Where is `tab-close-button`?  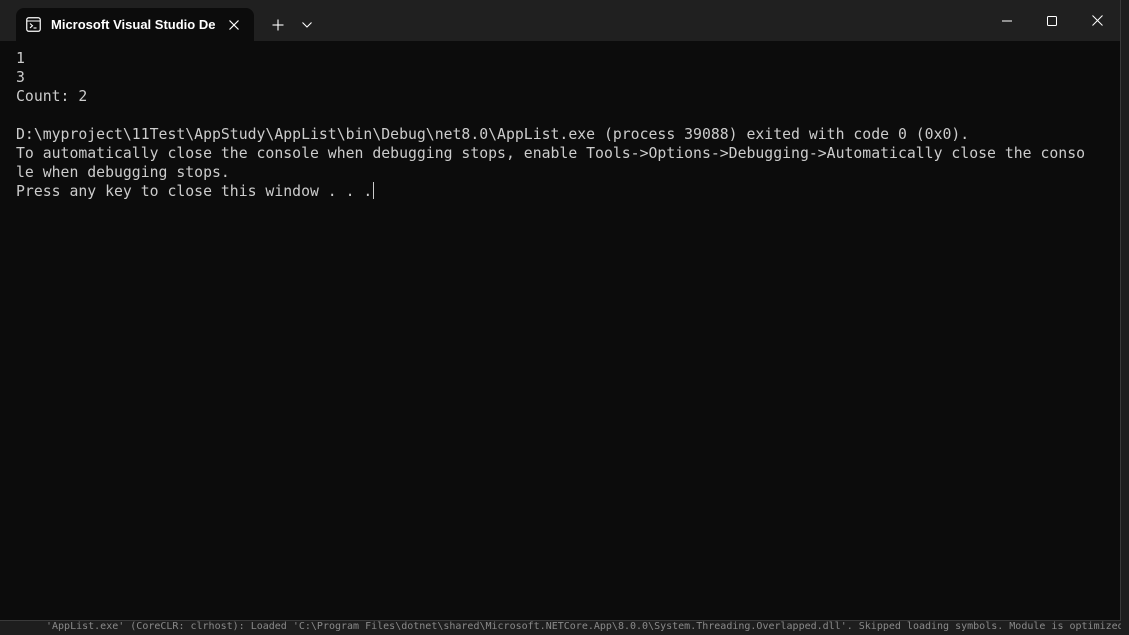 tab-close-button is located at coordinates (234, 25).